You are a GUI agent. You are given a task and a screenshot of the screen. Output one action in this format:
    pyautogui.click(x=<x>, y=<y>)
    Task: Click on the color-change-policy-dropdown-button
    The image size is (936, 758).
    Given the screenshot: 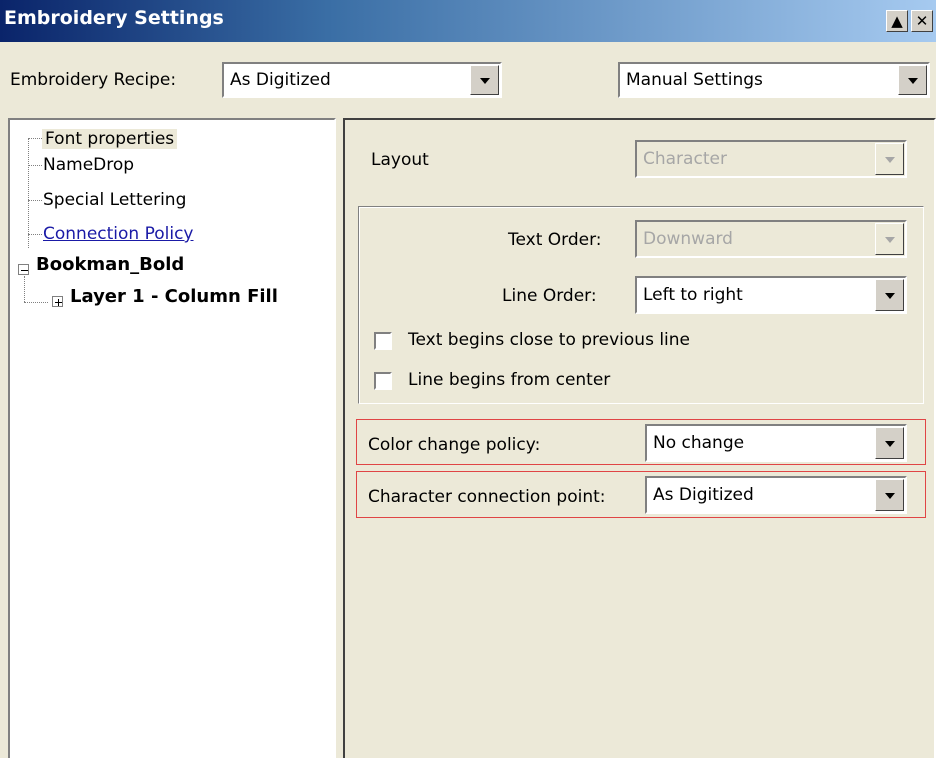 What is the action you would take?
    pyautogui.click(x=889, y=443)
    